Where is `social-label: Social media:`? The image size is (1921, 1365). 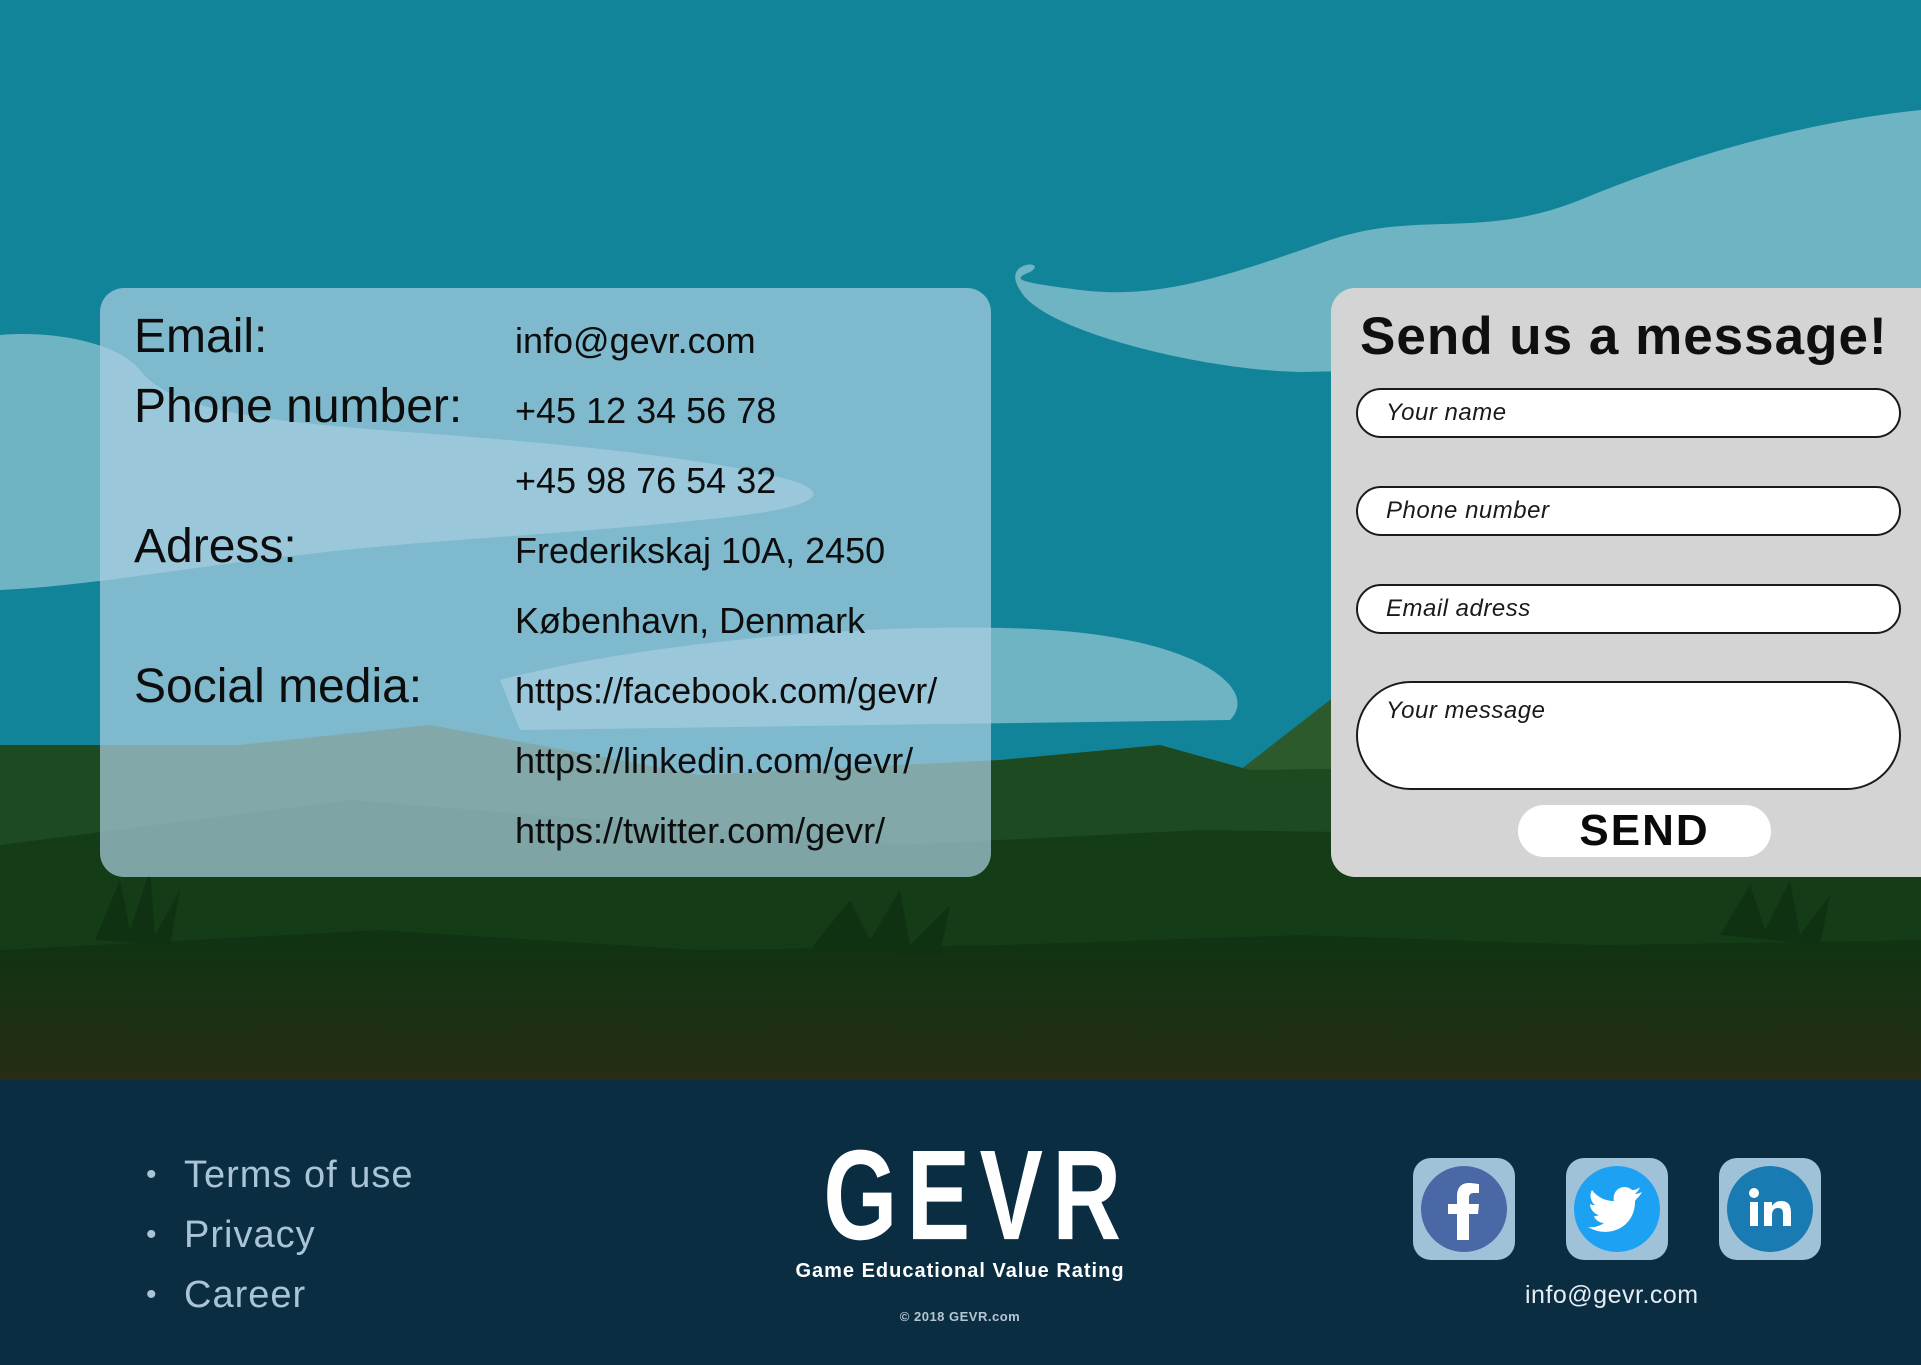
social-label: Social media: is located at coordinates (278, 686).